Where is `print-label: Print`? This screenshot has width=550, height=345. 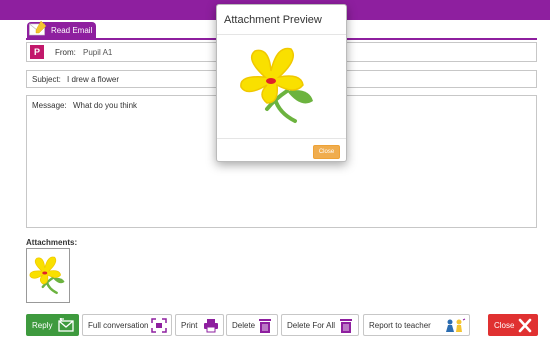
print-label: Print is located at coordinates (189, 325).